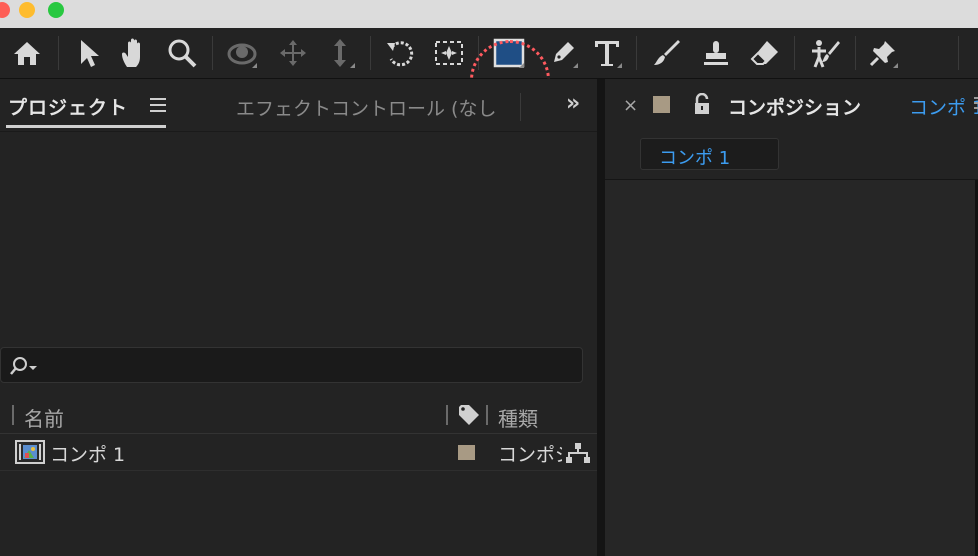 This screenshot has height=556, width=978. What do you see at coordinates (449, 53) in the screenshot?
I see `anchor-point-icon` at bounding box center [449, 53].